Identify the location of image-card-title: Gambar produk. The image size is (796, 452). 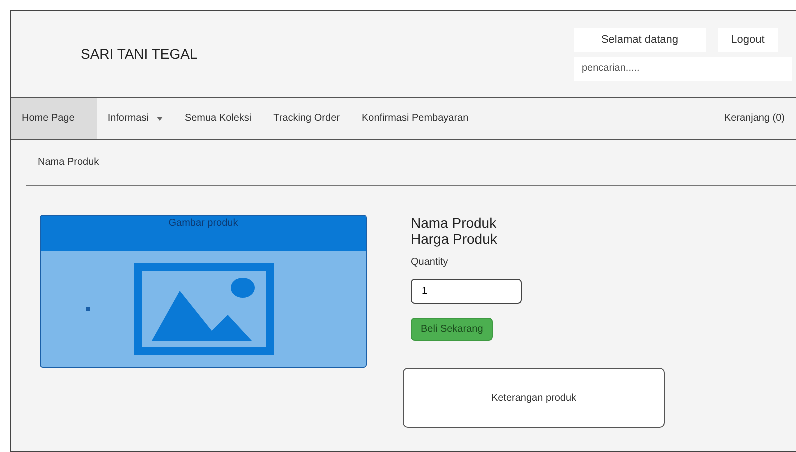
(203, 233).